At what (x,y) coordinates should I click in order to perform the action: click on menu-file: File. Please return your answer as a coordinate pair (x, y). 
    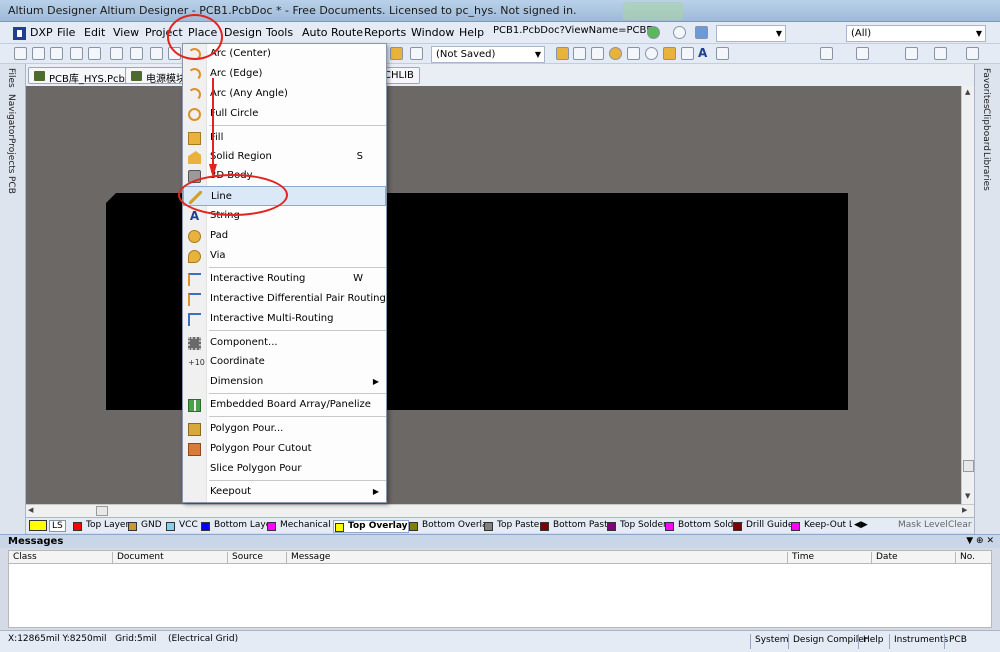
    Looking at the image, I should click on (66, 32).